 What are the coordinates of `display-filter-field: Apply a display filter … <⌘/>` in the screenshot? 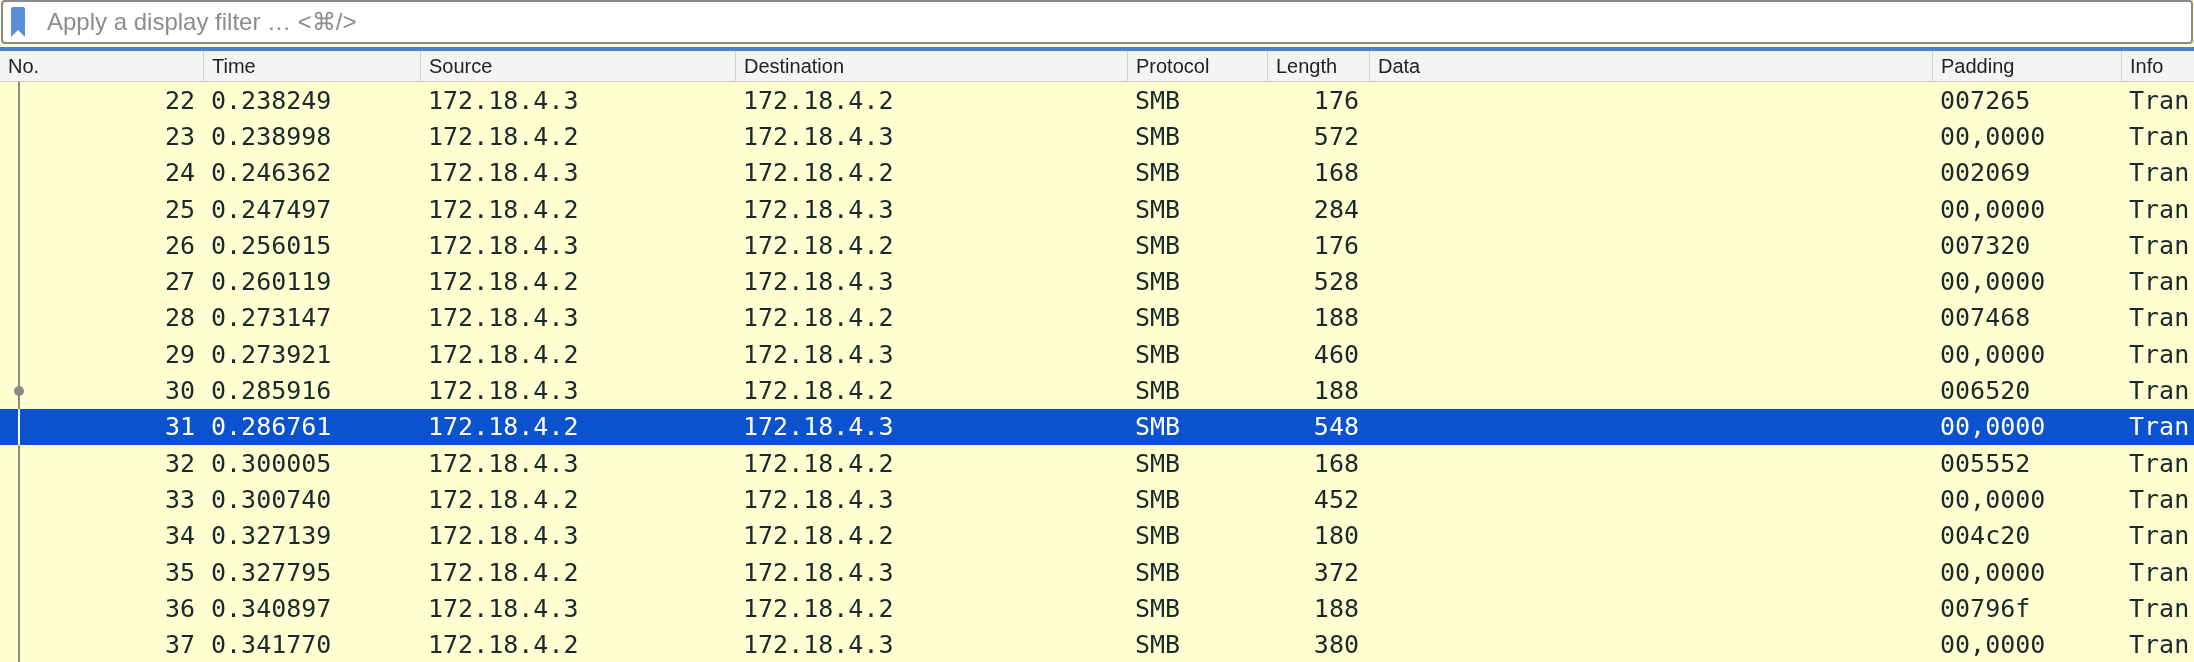 It's located at (1097, 22).